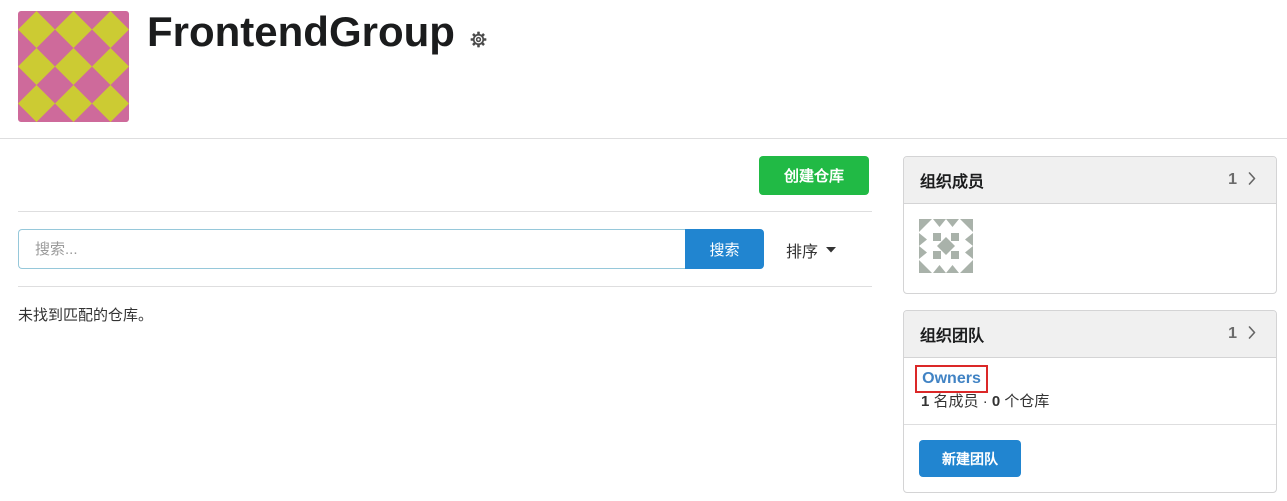 This screenshot has width=1287, height=501. What do you see at coordinates (1242, 180) in the screenshot?
I see `members-count-link: 1` at bounding box center [1242, 180].